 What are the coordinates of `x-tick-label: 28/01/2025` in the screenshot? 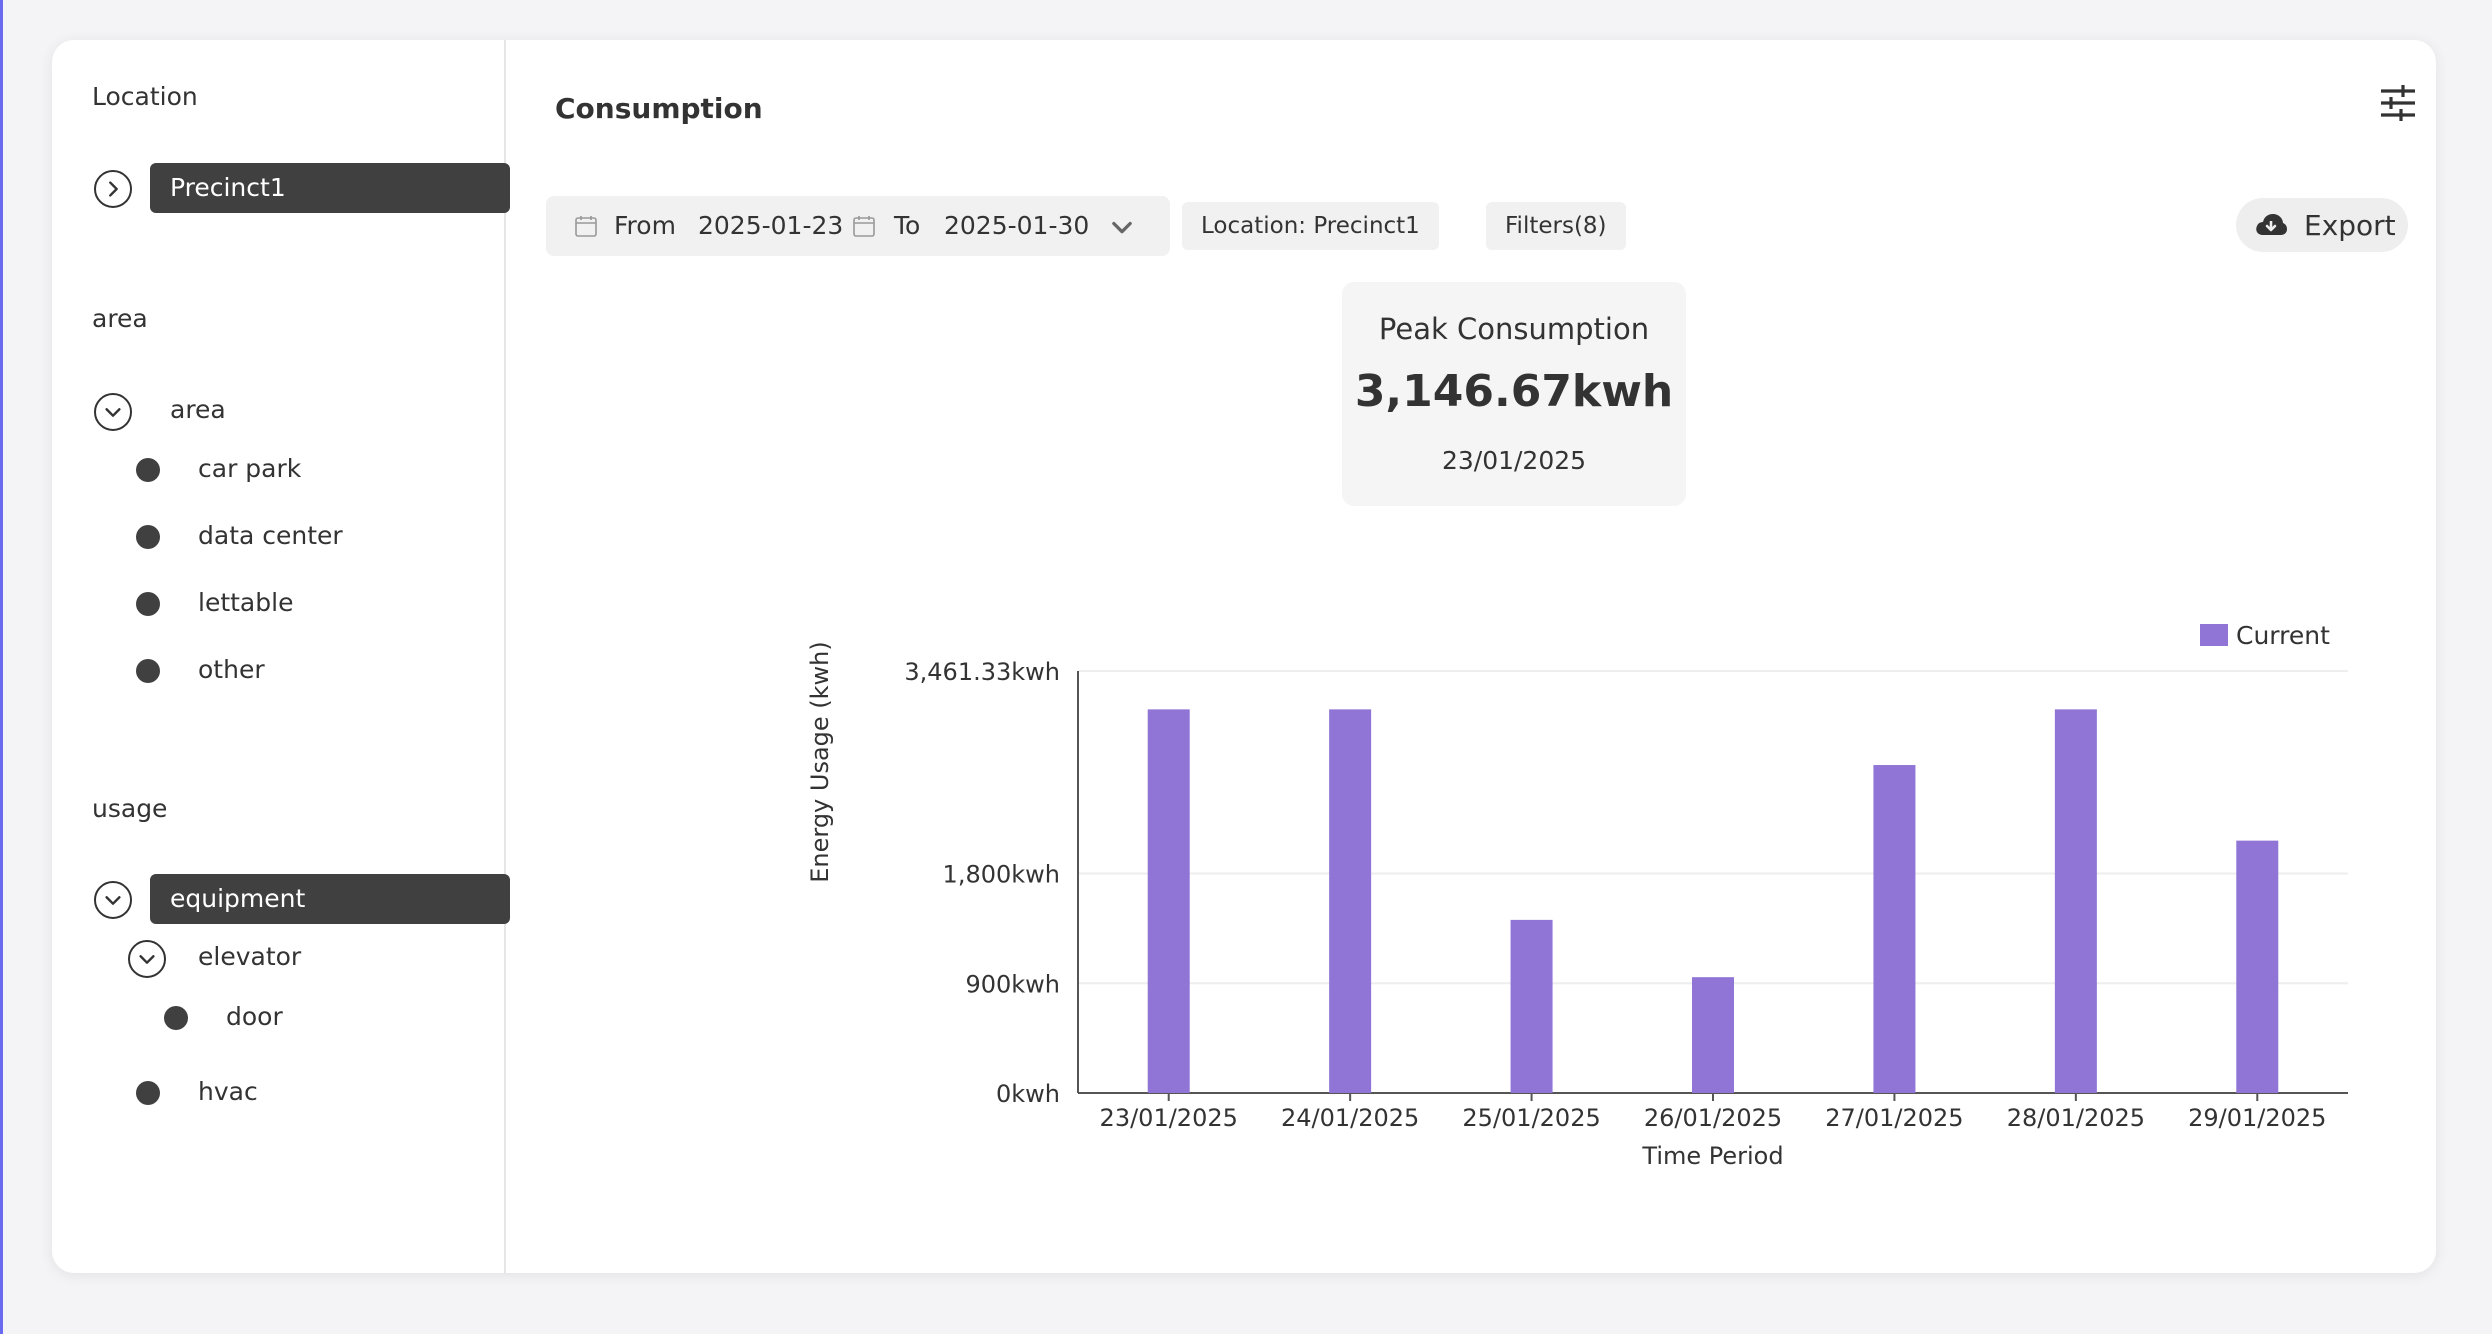 It's located at (2076, 1118).